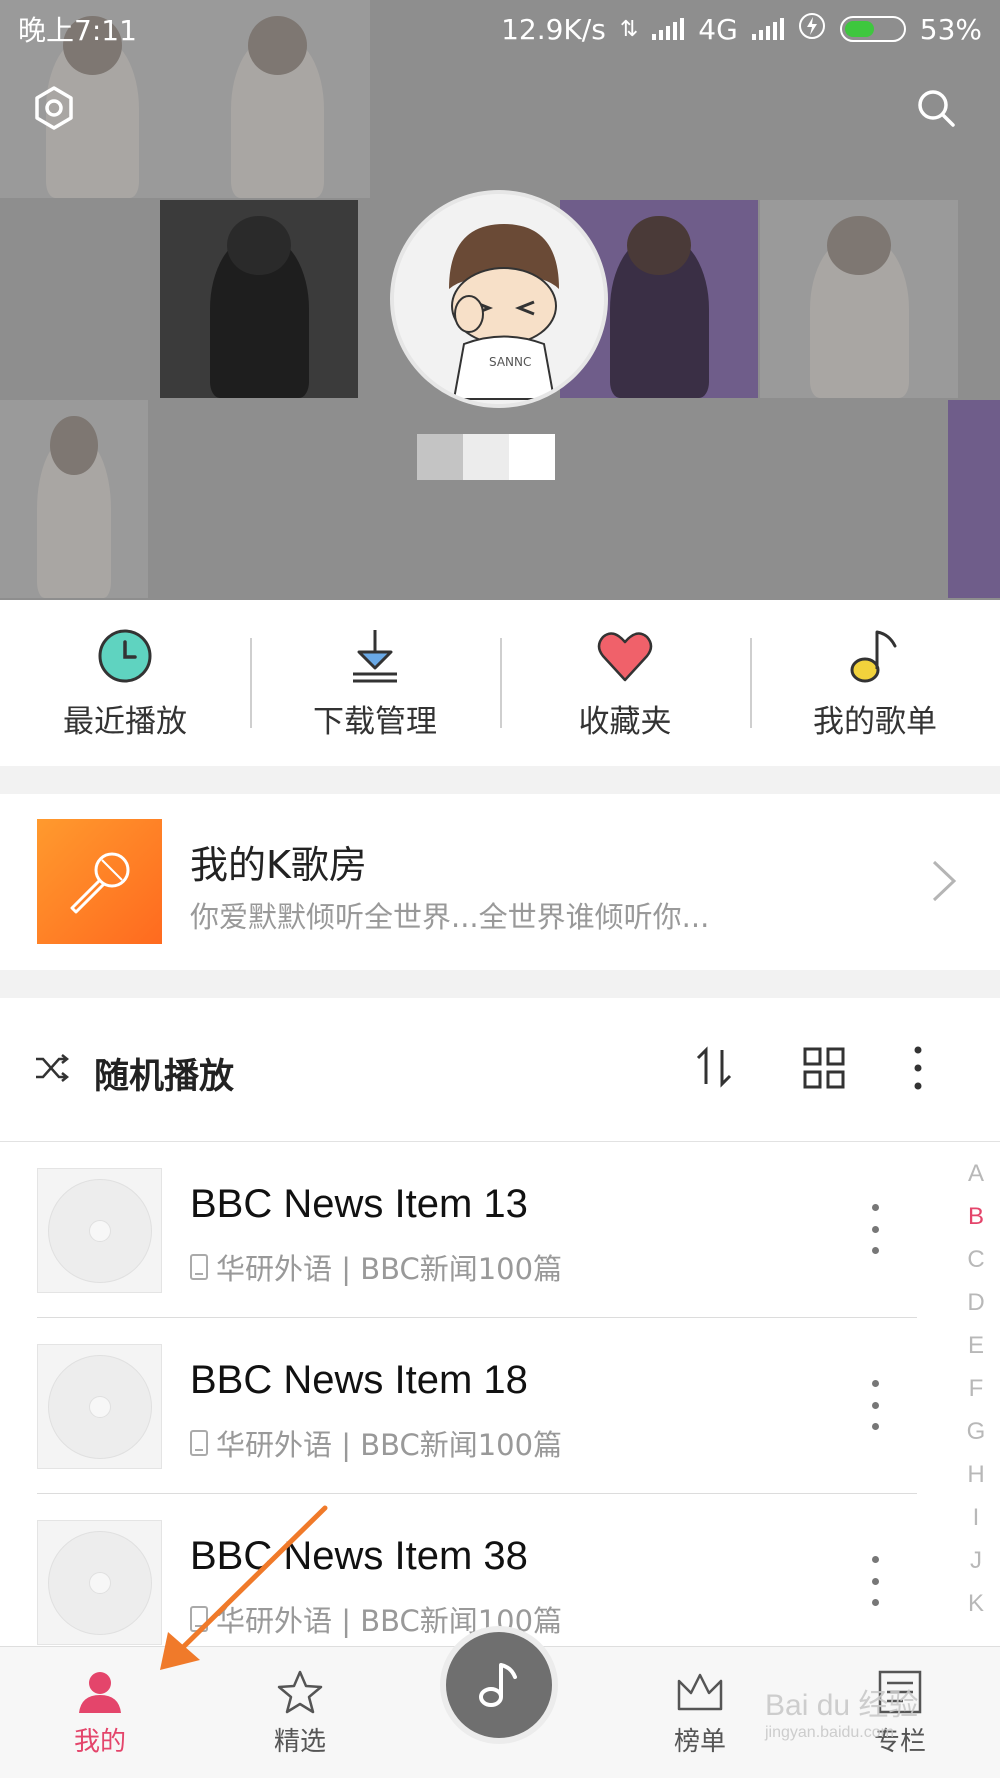  I want to click on watermark-url: jingyan.baidu.com, so click(829, 1732).